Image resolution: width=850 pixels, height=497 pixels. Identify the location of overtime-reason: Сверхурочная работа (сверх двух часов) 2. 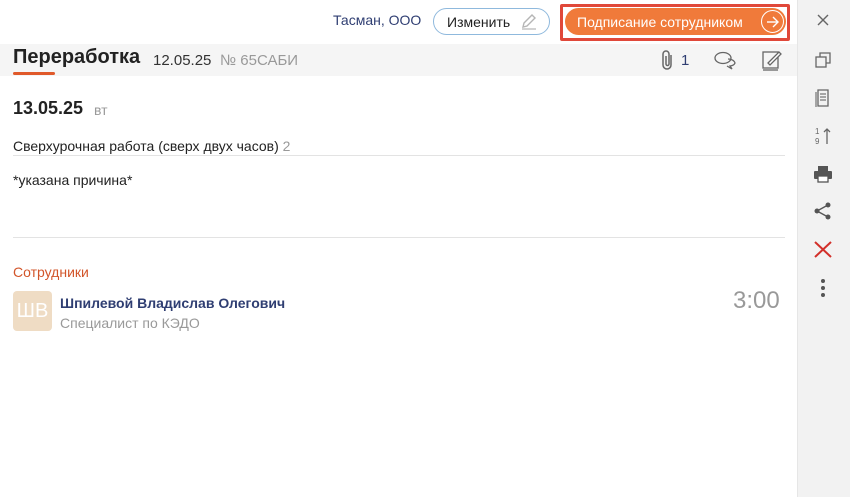
(151, 146).